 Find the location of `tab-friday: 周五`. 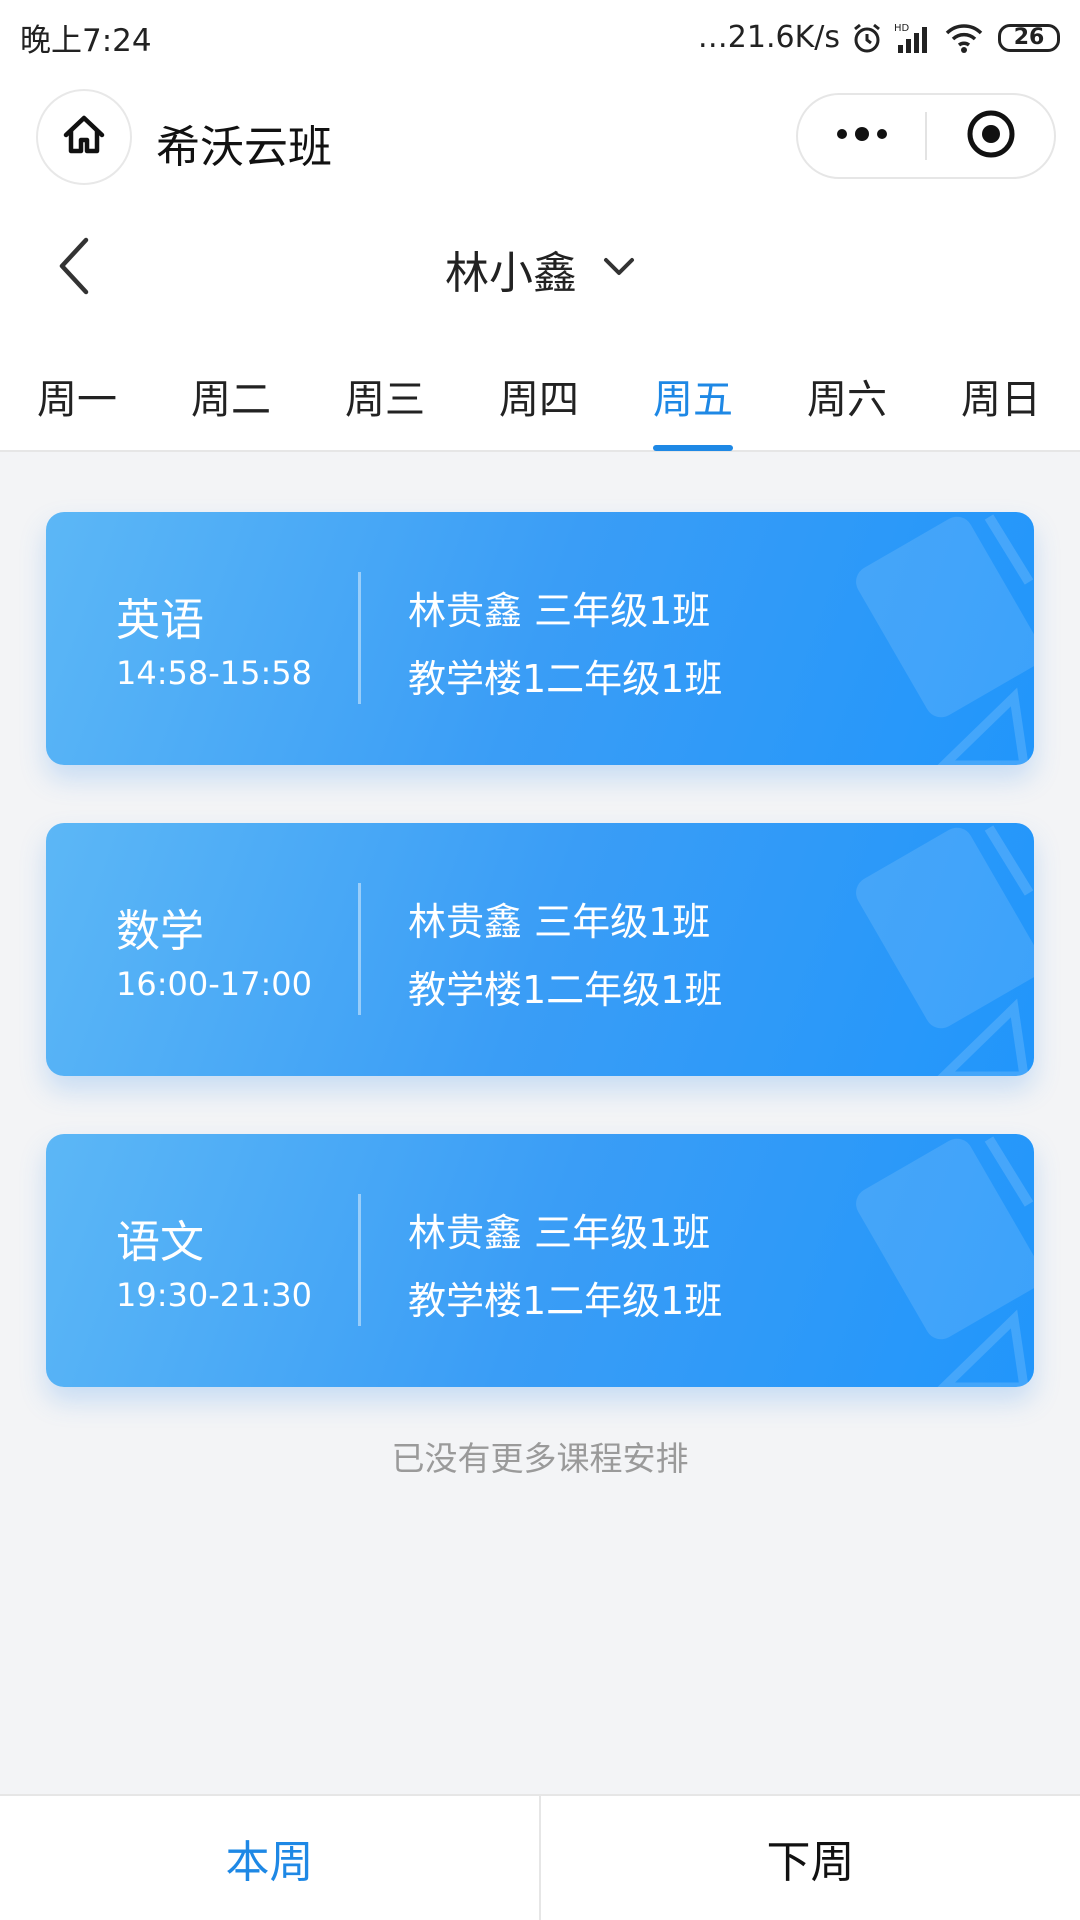

tab-friday: 周五 is located at coordinates (693, 396).